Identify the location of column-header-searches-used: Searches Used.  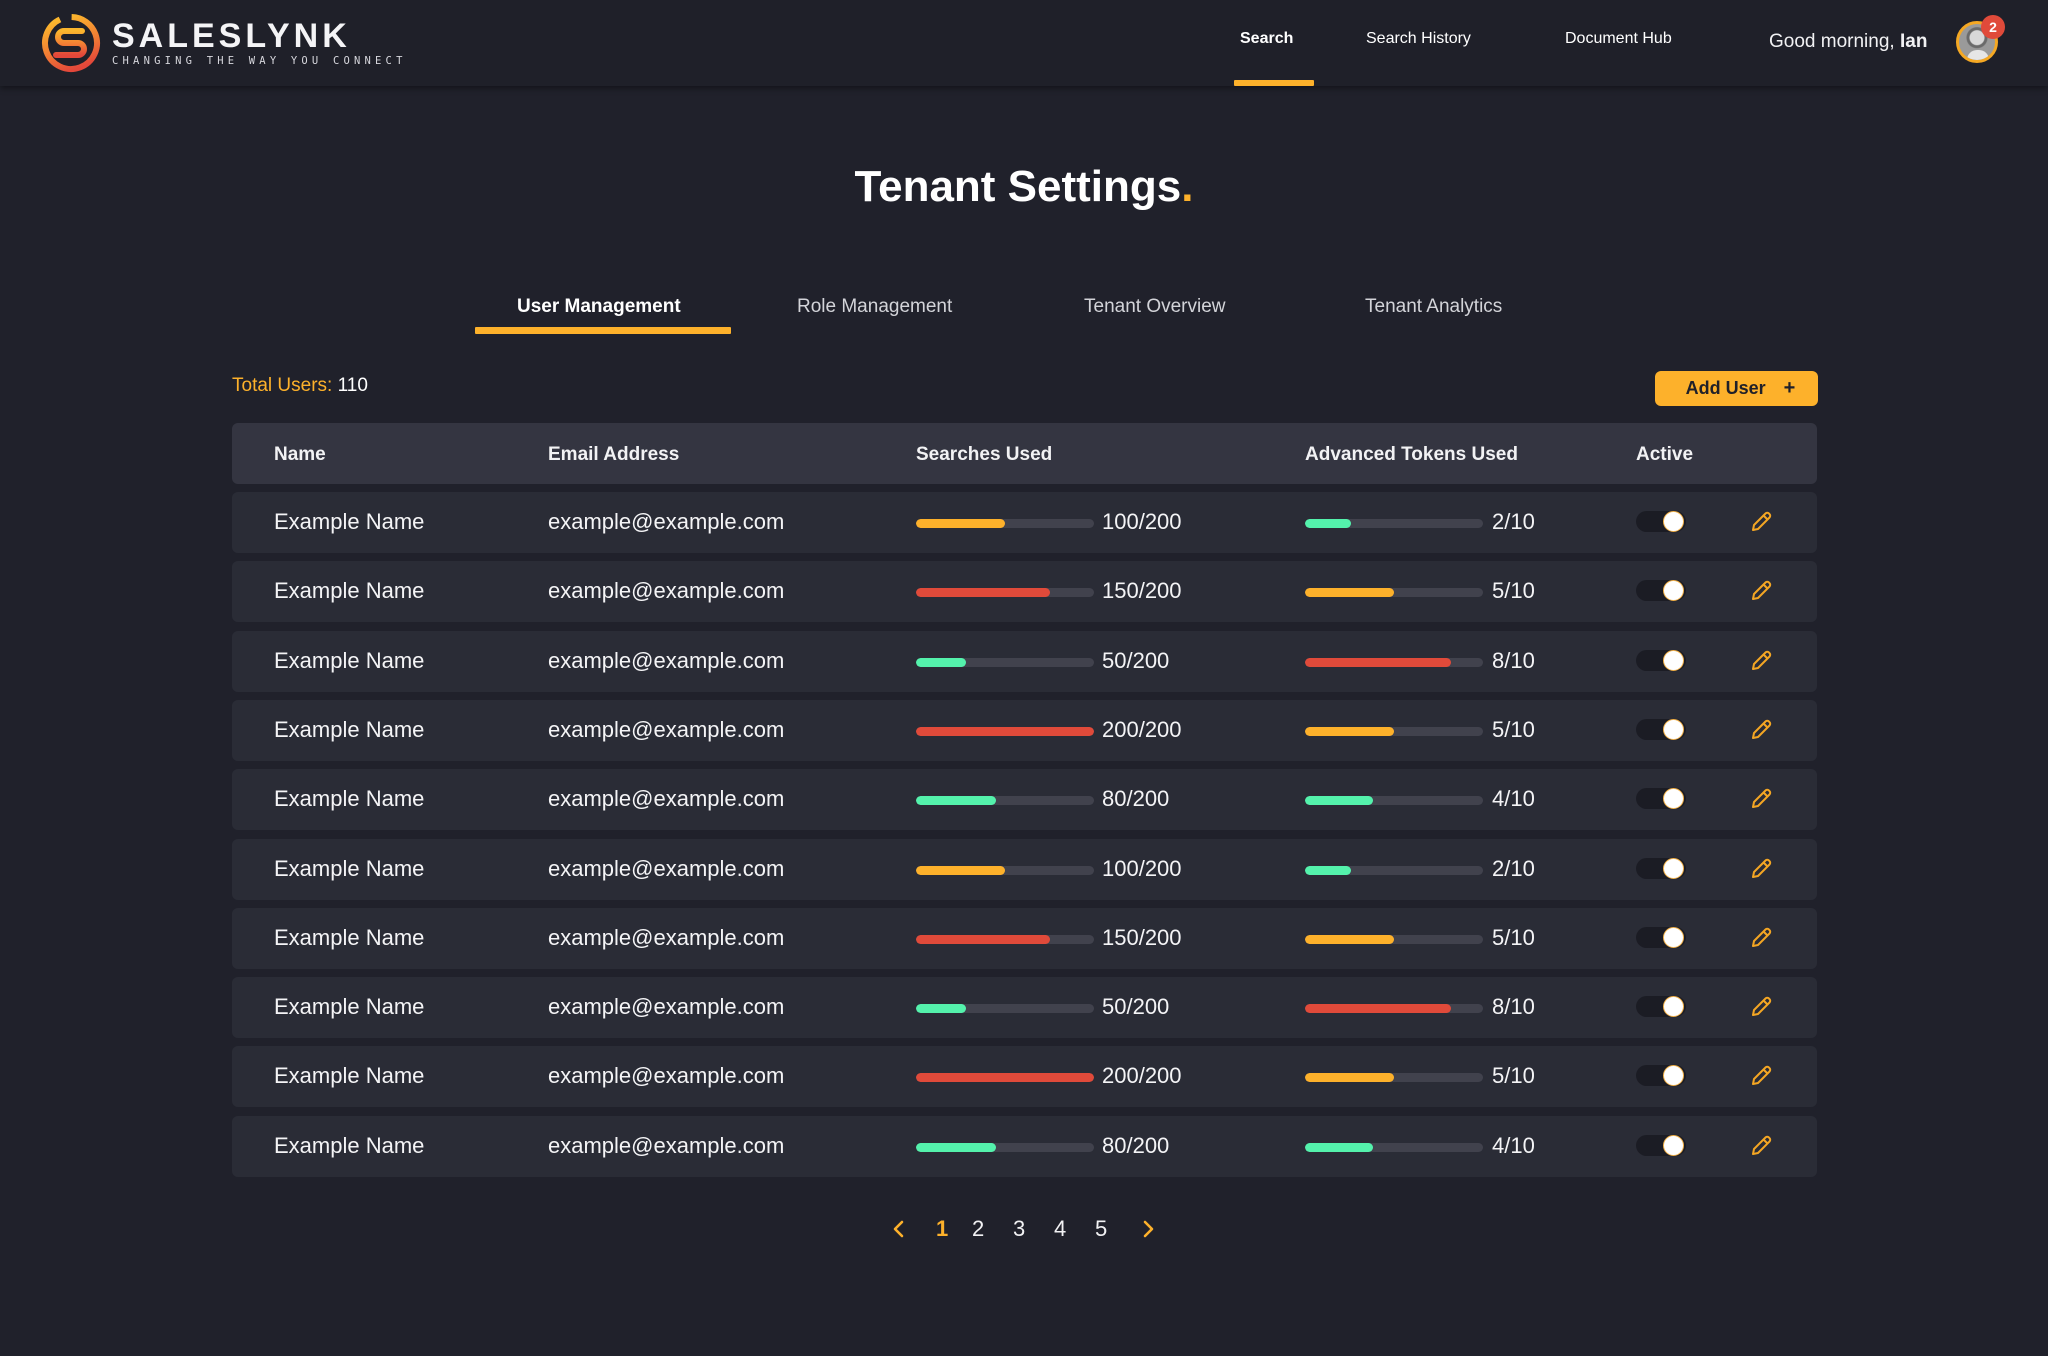
(984, 455).